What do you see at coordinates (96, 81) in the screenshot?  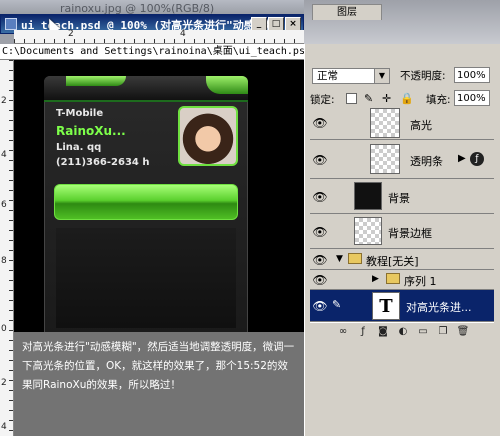 I see `phone-accent-left` at bounding box center [96, 81].